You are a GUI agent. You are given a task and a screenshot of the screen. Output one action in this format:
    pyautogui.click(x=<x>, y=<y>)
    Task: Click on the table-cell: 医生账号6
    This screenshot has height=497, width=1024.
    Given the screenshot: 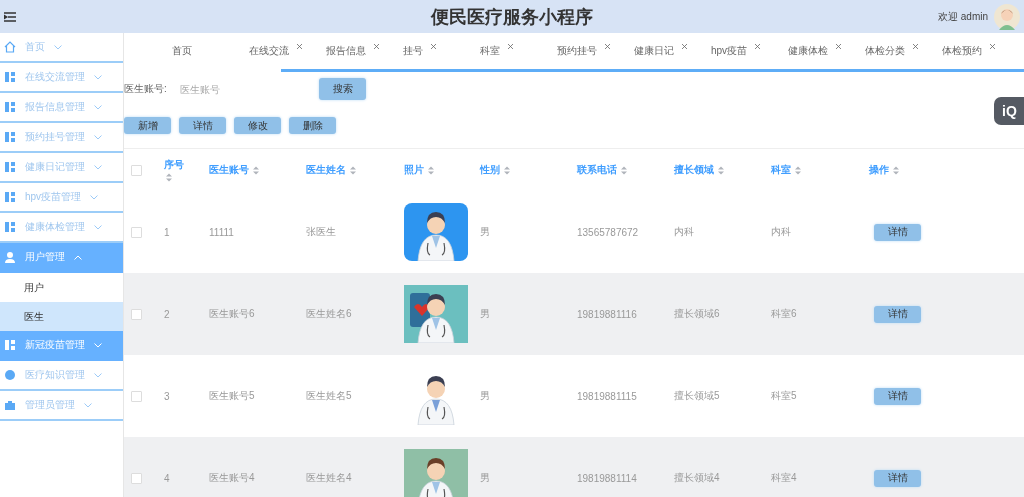 What is the action you would take?
    pyautogui.click(x=232, y=313)
    